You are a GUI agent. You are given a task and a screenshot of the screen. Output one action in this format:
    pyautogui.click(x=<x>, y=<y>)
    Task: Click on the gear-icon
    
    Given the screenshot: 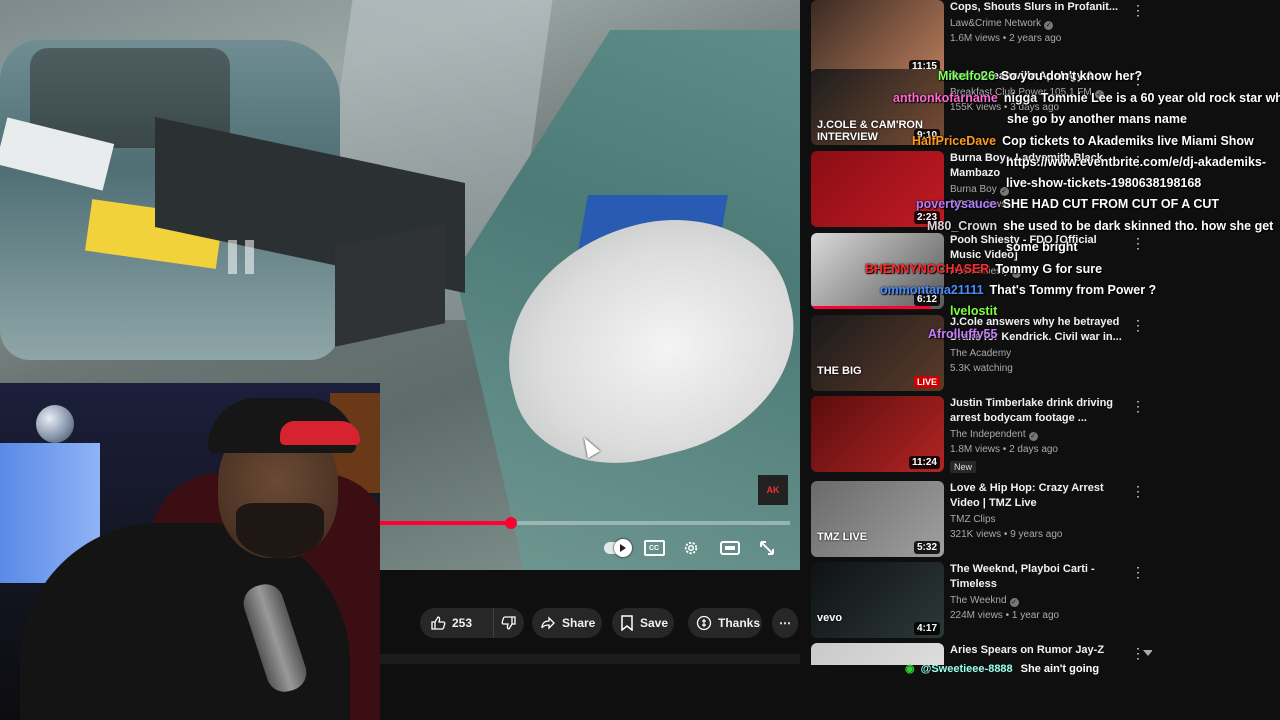 What is the action you would take?
    pyautogui.click(x=691, y=548)
    